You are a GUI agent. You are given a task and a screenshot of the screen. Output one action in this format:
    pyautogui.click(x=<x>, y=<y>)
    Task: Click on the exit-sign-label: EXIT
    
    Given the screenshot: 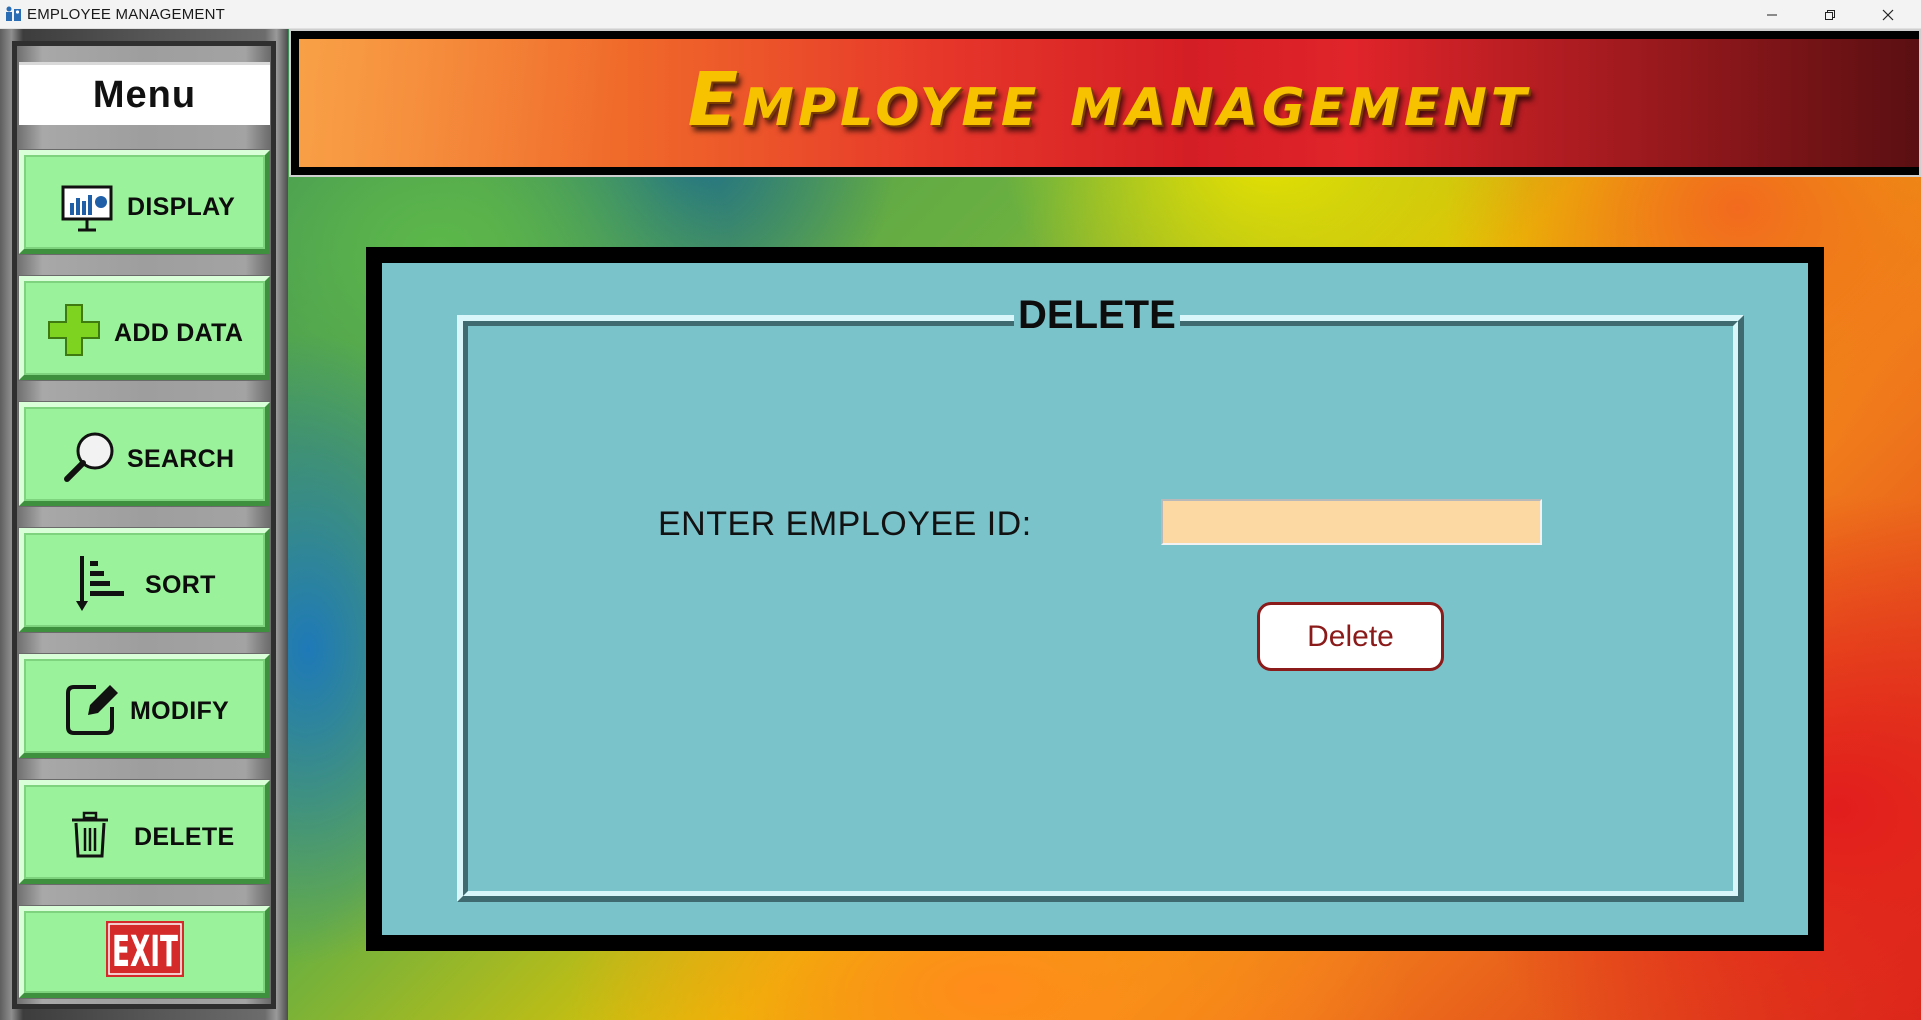 What is the action you would take?
    pyautogui.click(x=145, y=952)
    